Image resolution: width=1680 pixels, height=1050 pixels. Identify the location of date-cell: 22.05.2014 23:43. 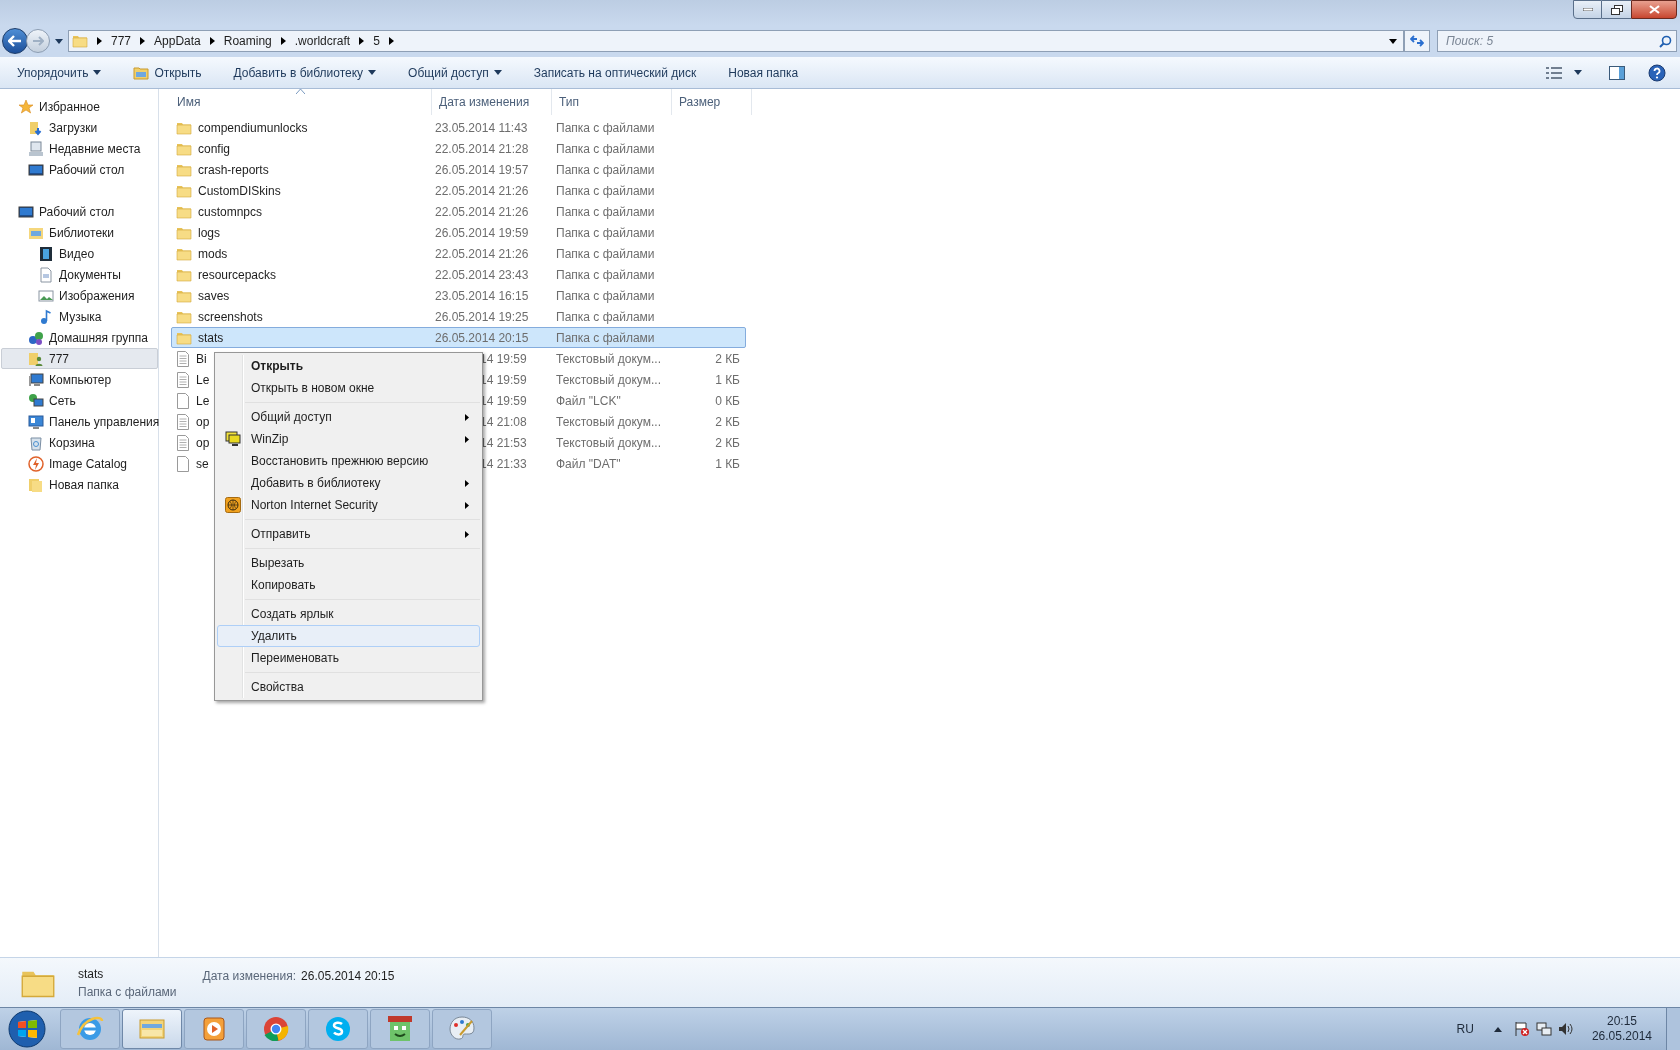
(482, 274).